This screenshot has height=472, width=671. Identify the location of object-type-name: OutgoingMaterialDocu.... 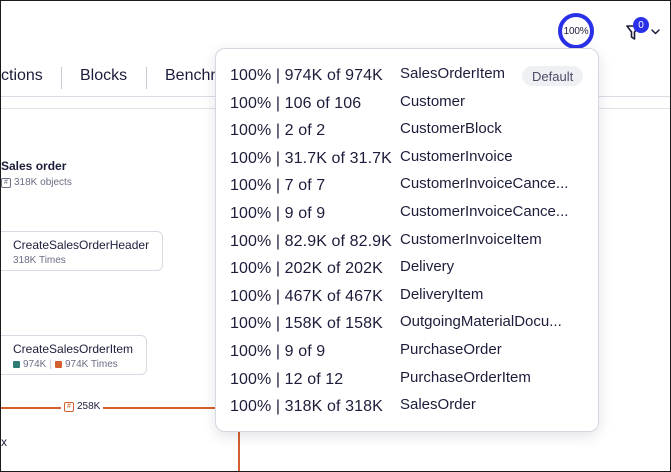
(481, 322).